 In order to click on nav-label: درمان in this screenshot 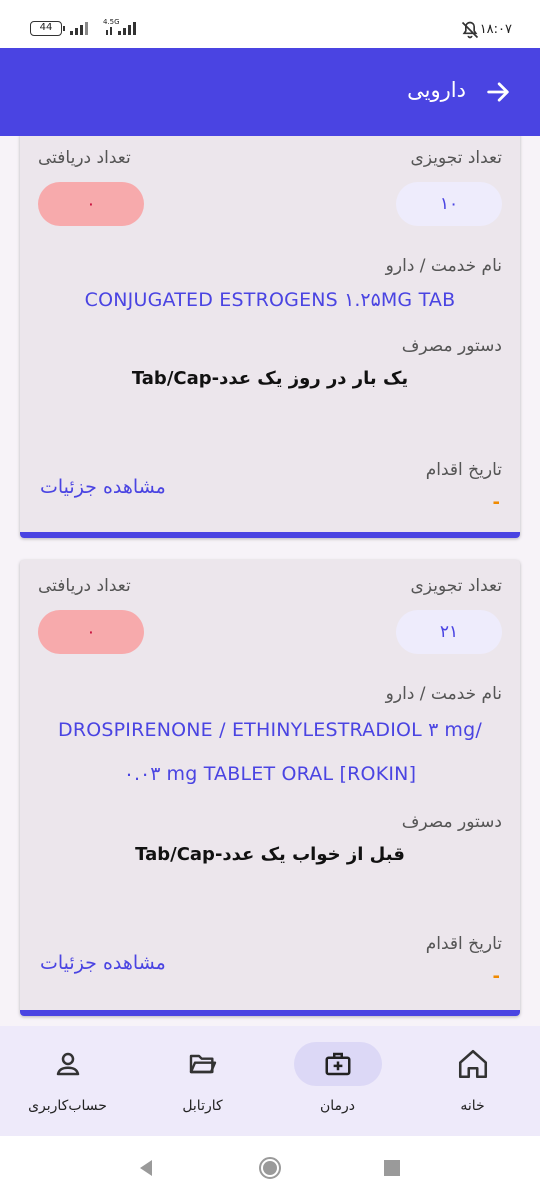, I will do `click(337, 1106)`.